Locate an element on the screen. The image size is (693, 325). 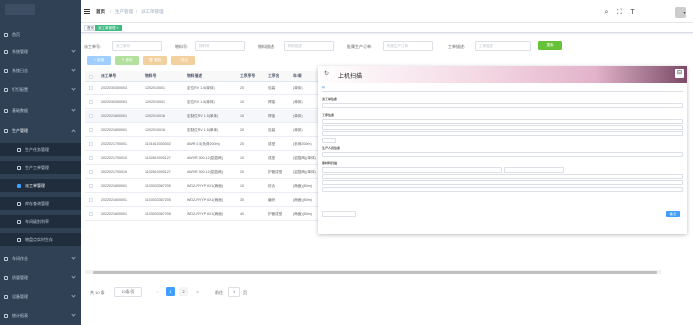
sidebar-subitem-count: 物盘点实时生存 is located at coordinates (40, 239).